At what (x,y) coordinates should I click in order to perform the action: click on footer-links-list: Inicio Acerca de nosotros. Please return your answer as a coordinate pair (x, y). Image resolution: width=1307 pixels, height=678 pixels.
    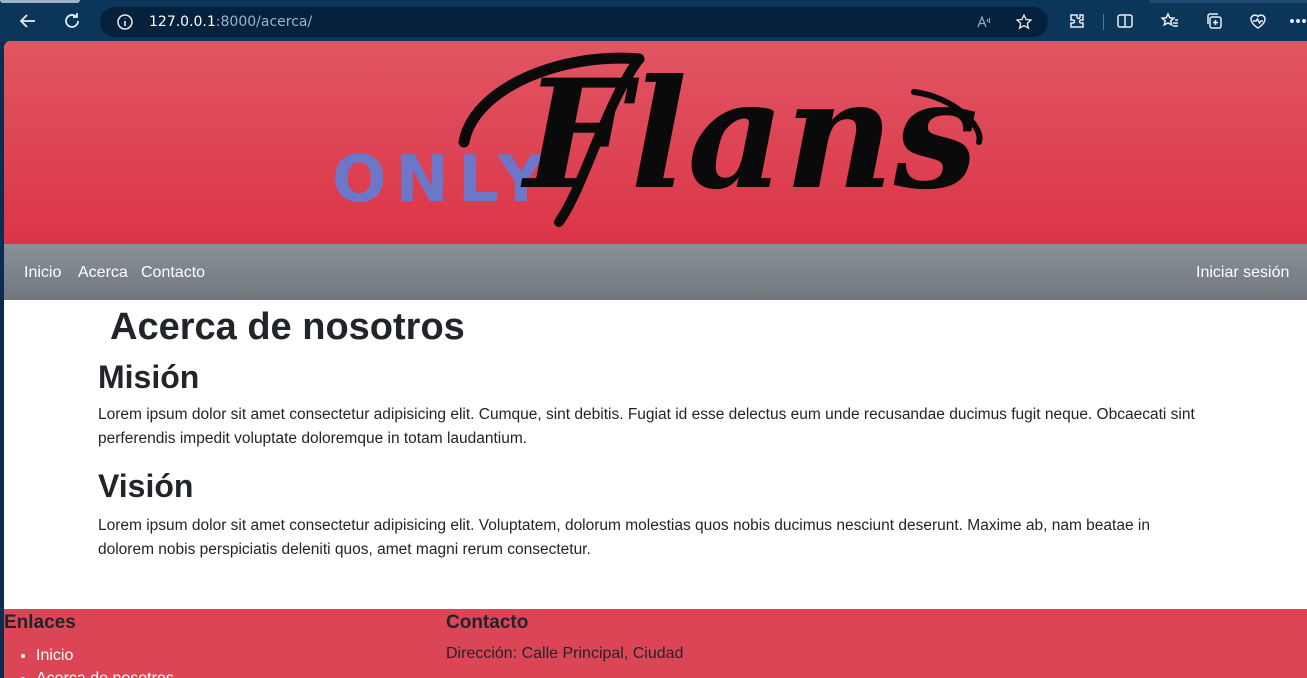
    Looking at the image, I should click on (105, 661).